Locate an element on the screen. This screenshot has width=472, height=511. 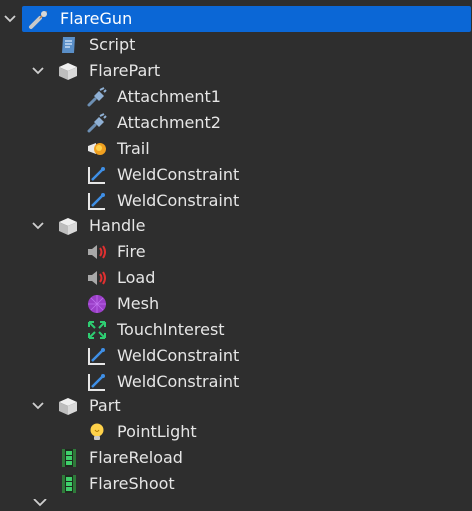
tree-item-label: Part is located at coordinates (105, 405).